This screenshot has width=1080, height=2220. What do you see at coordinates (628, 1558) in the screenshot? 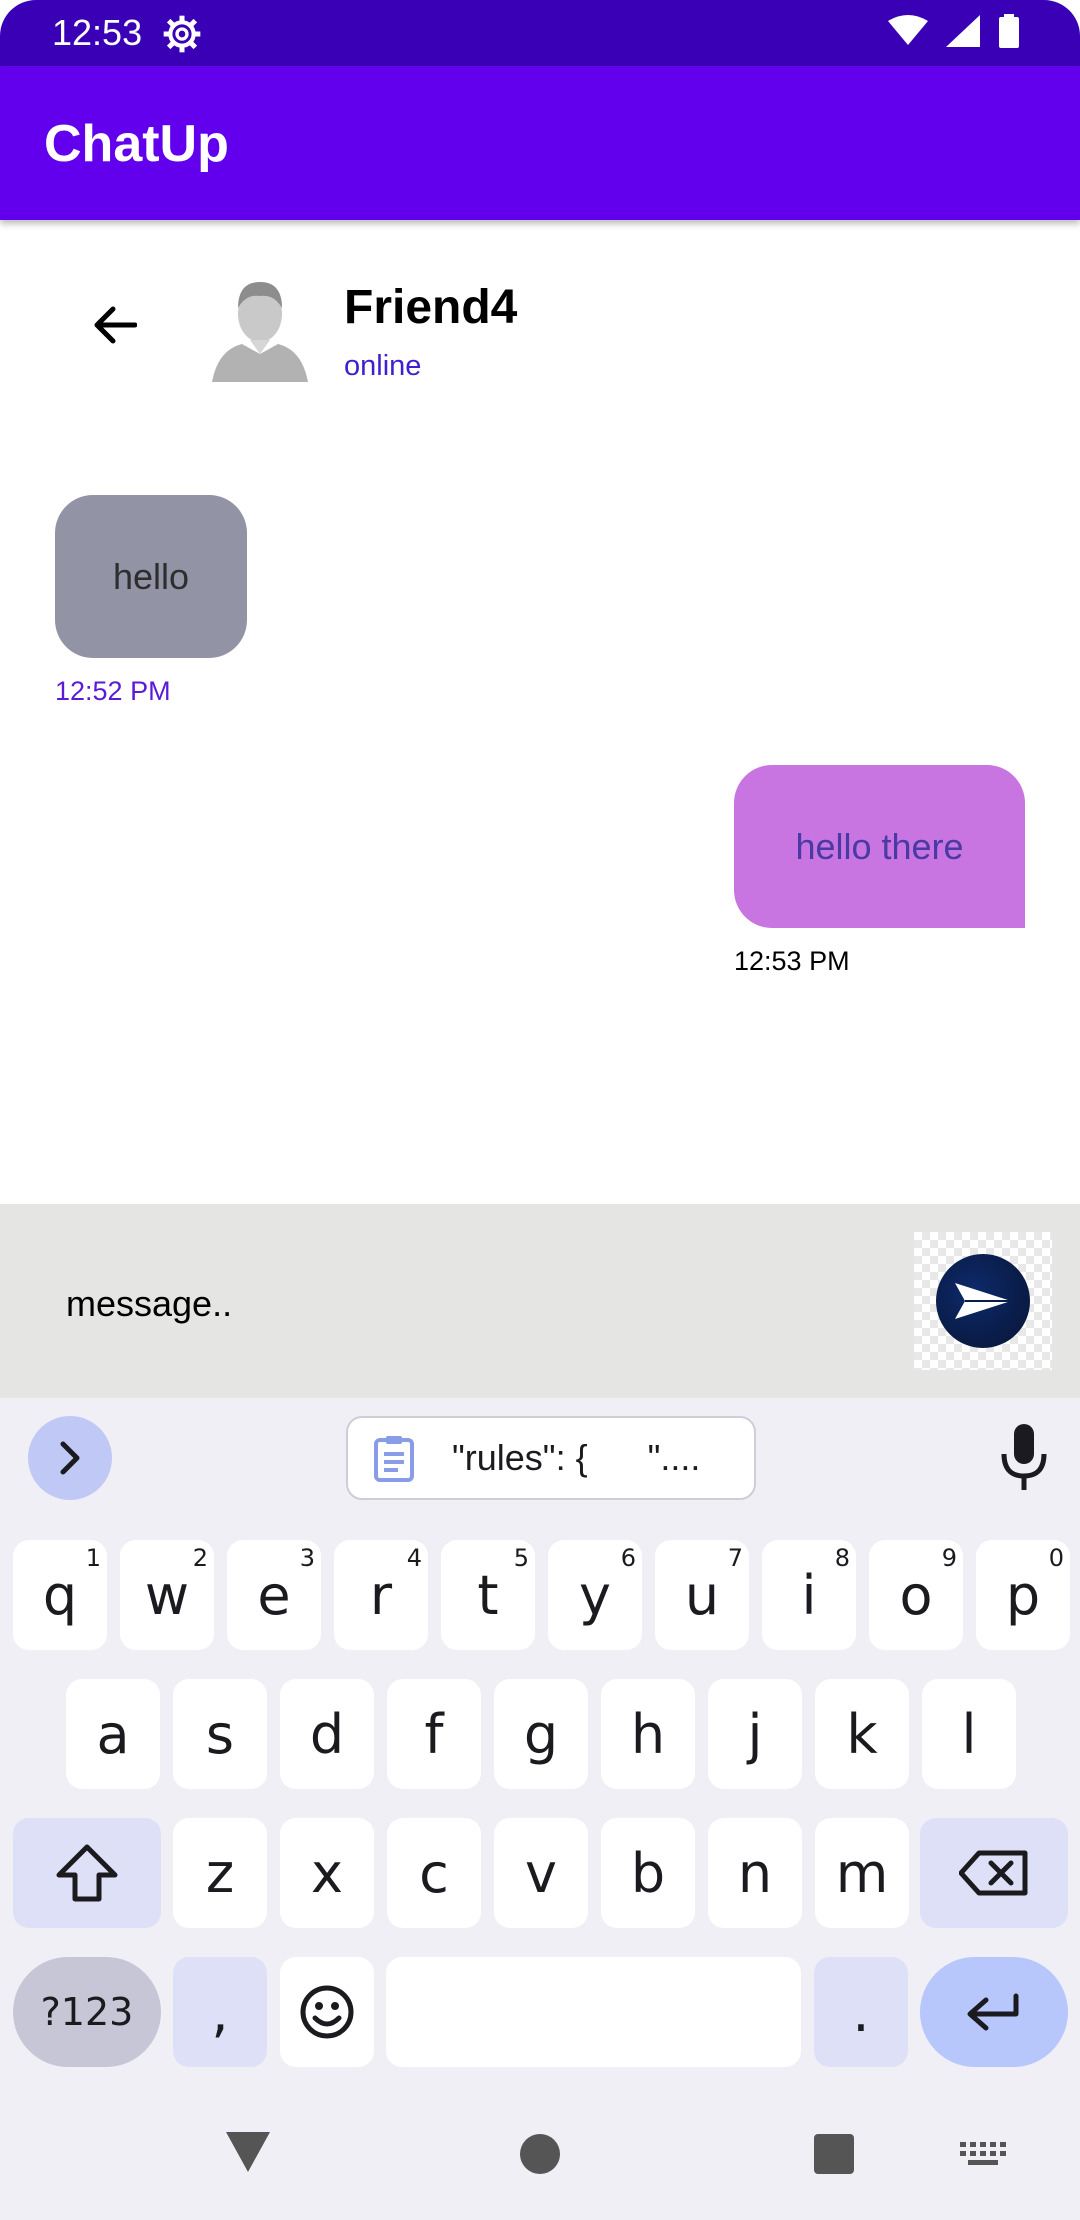
I see `key-hint: 6` at bounding box center [628, 1558].